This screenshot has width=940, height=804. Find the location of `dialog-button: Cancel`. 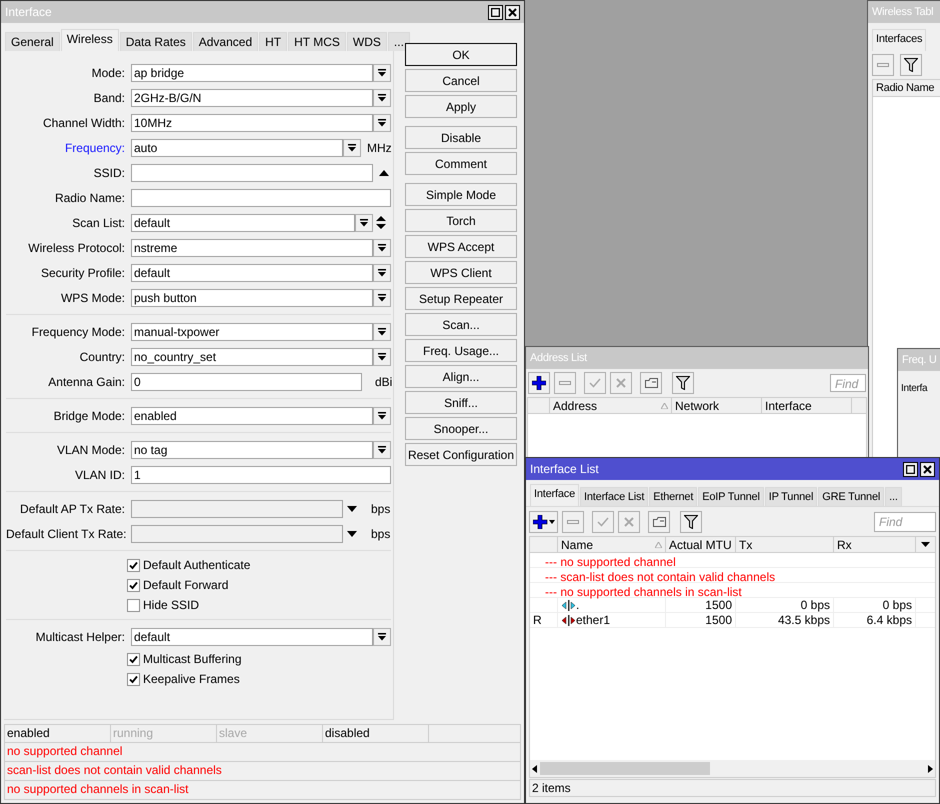

dialog-button: Cancel is located at coordinates (461, 80).